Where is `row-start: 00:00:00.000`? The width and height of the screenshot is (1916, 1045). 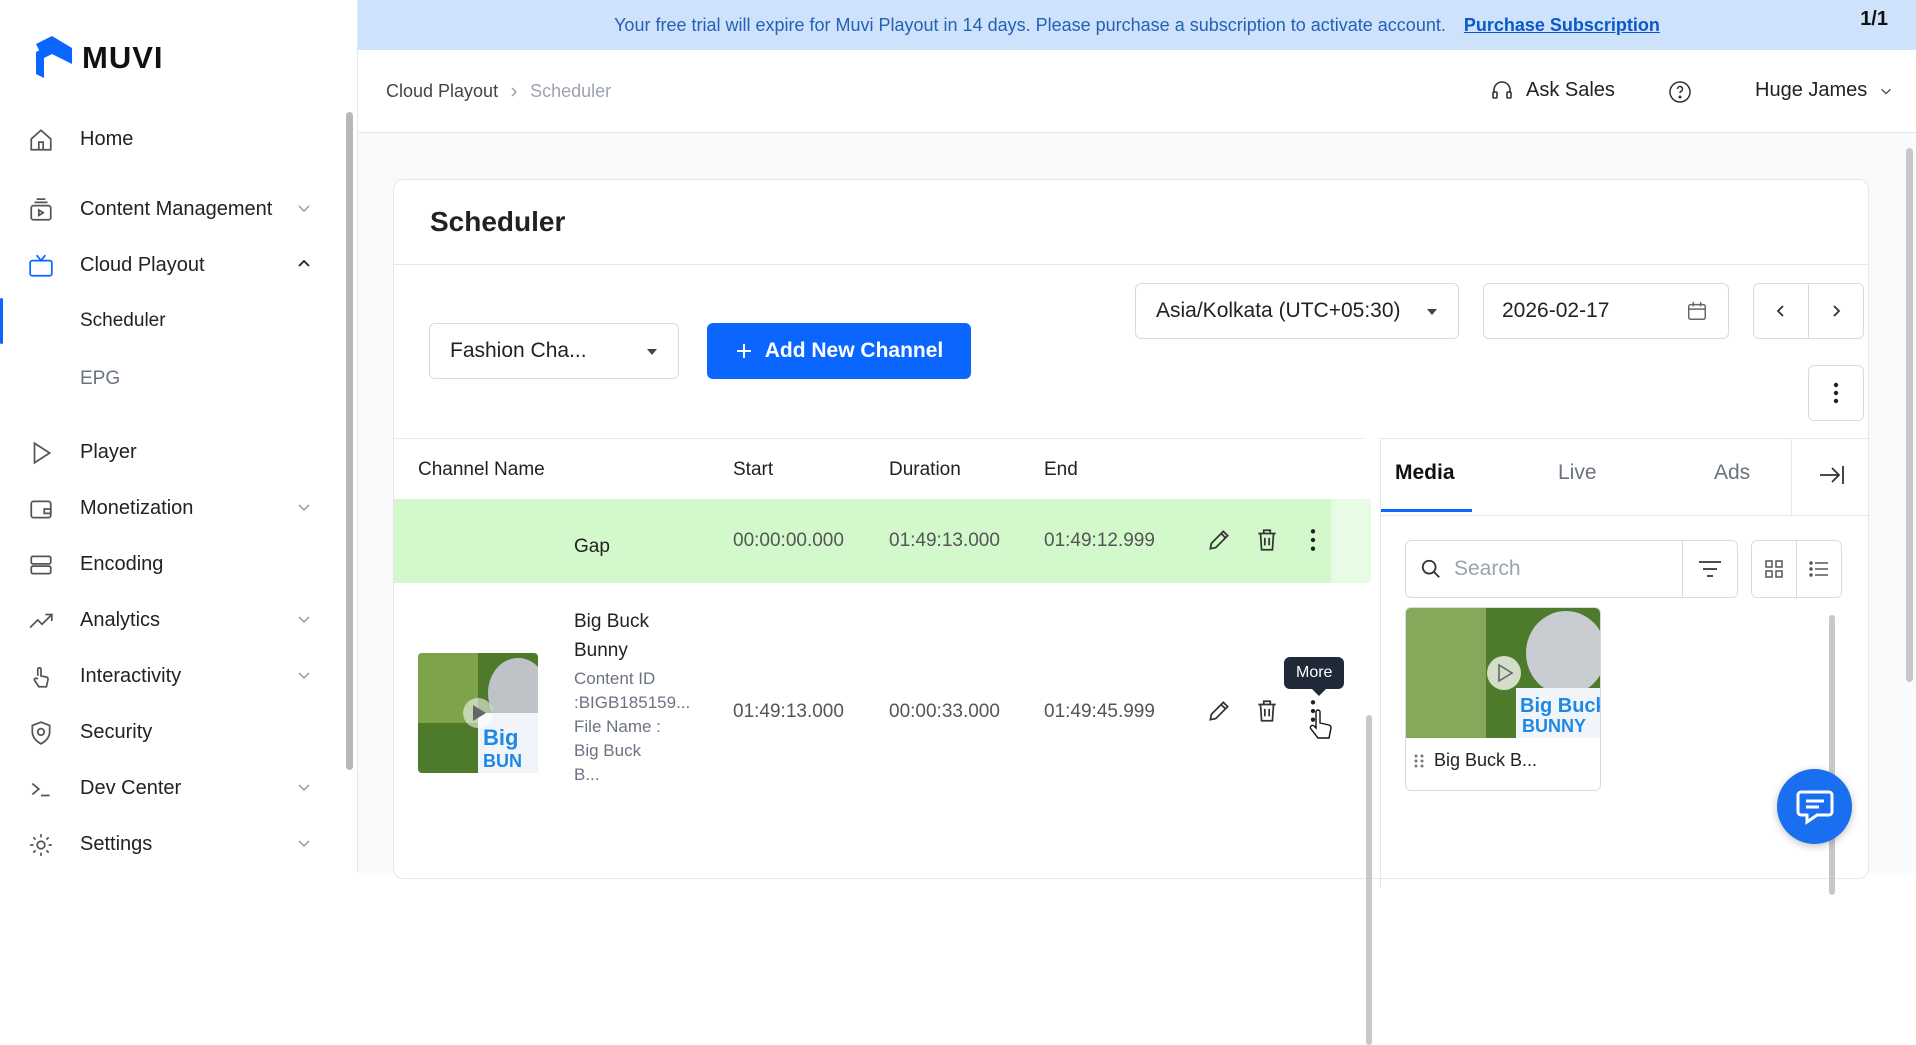 row-start: 00:00:00.000 is located at coordinates (788, 540).